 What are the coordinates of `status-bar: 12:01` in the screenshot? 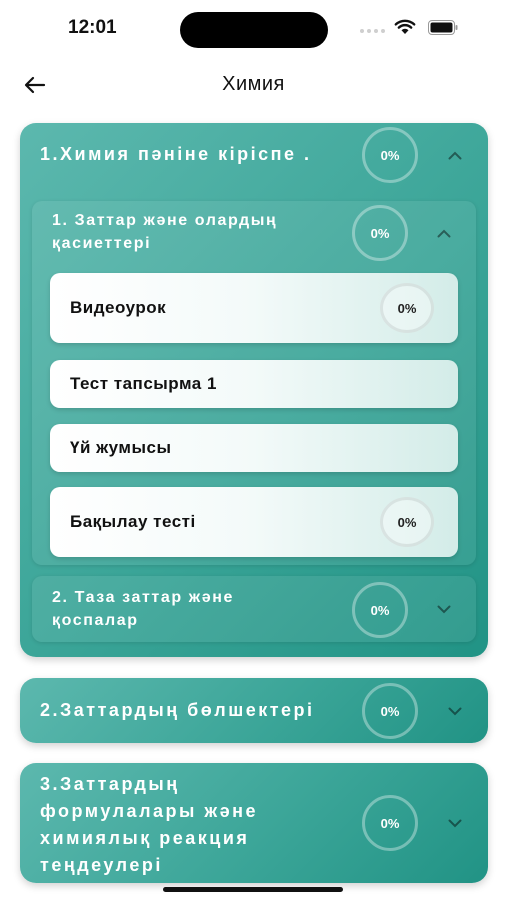 It's located at (253, 30).